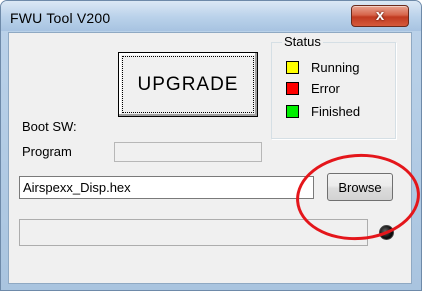  I want to click on running-label: Running, so click(335, 67).